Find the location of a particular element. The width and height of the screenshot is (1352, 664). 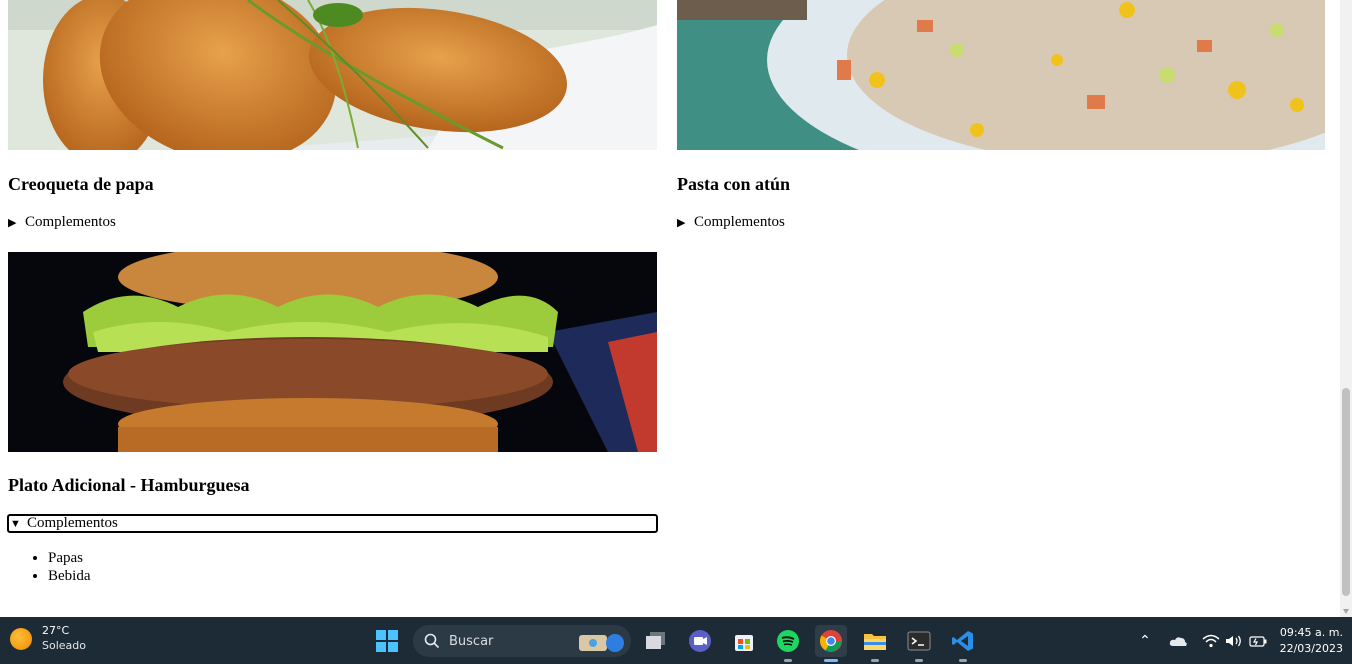

croquette-image is located at coordinates (332, 75).